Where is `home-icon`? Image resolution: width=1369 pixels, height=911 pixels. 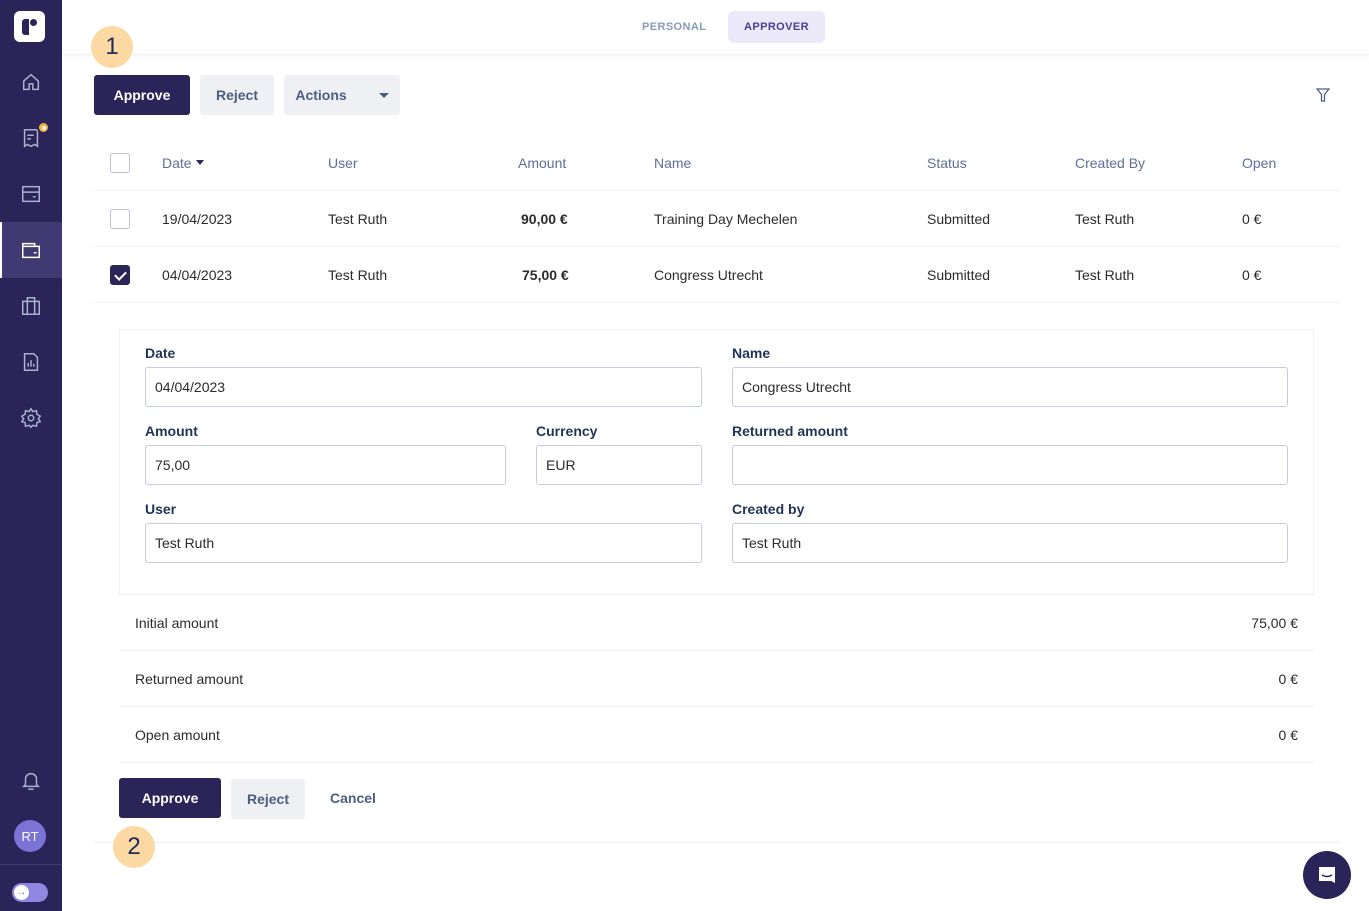
home-icon is located at coordinates (31, 82).